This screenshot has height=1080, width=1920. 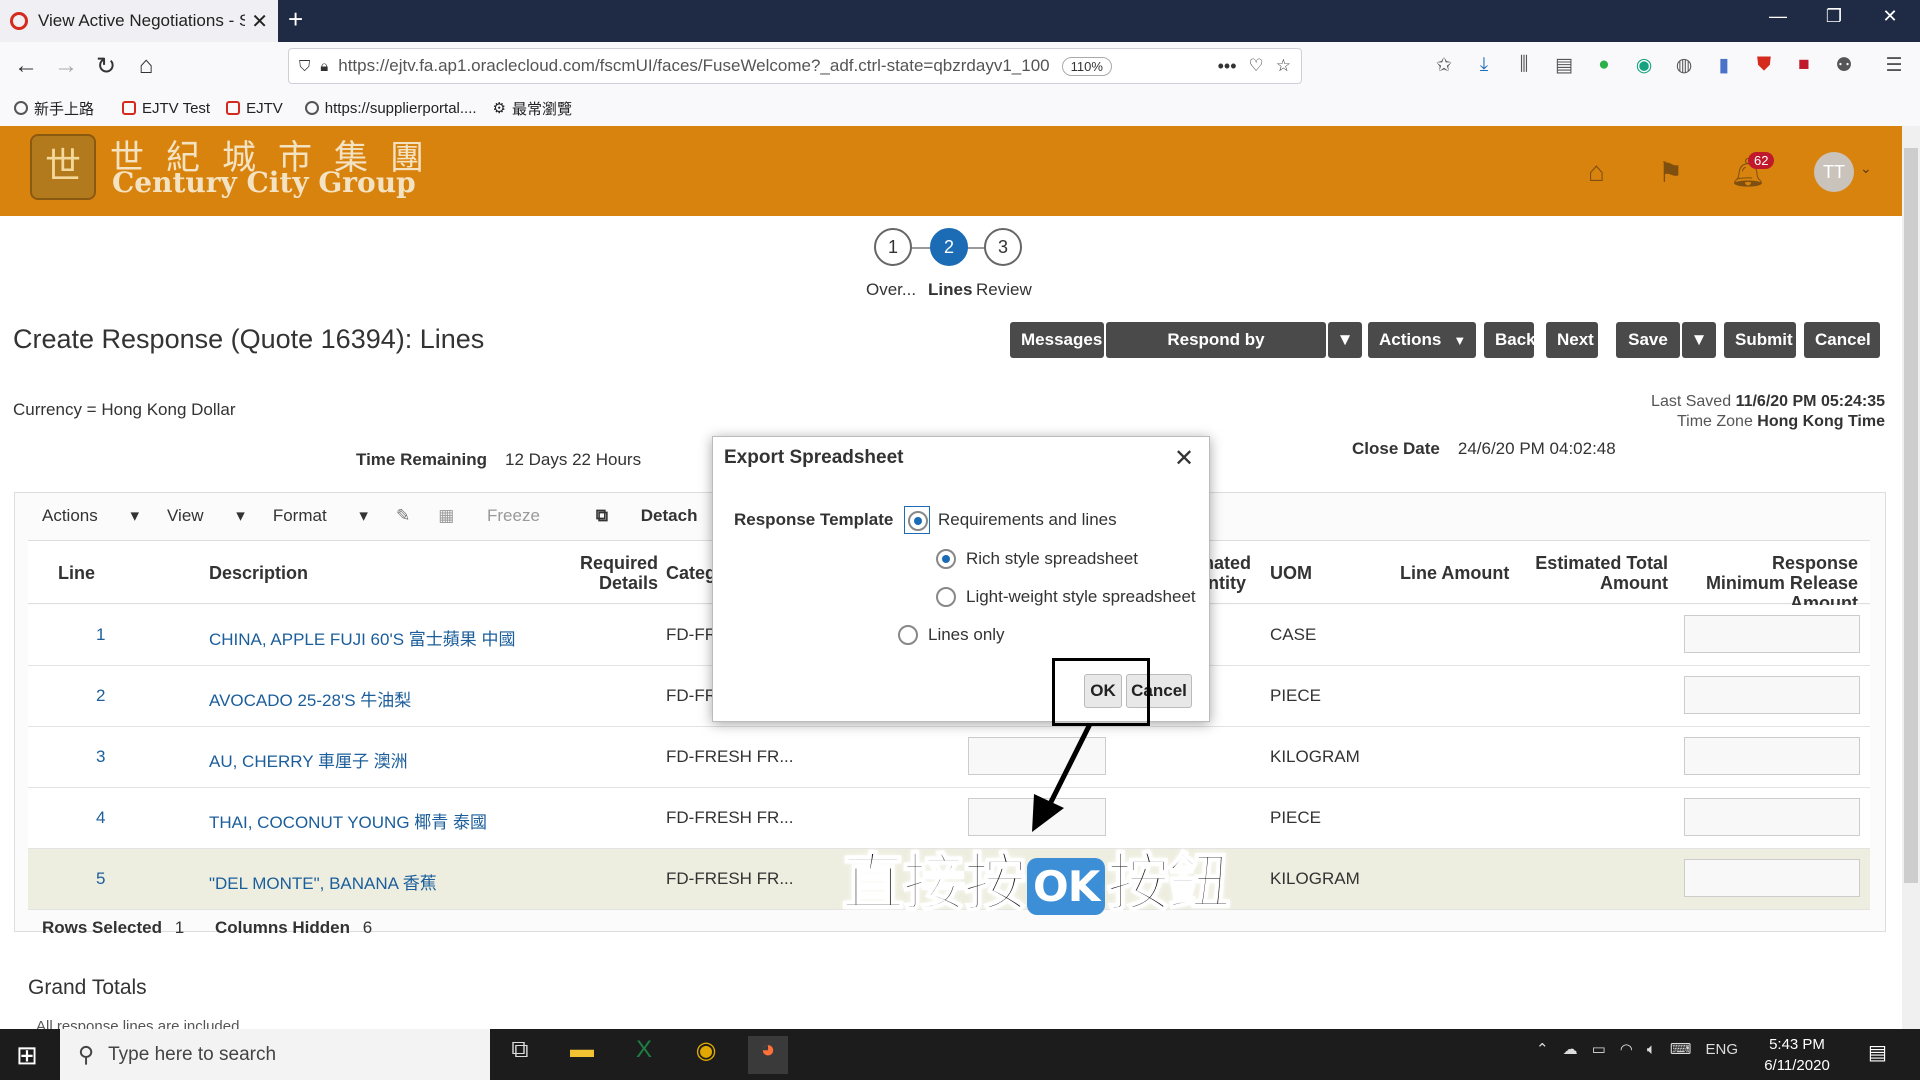 What do you see at coordinates (1760, 340) in the screenshot?
I see `submit-button: Submit` at bounding box center [1760, 340].